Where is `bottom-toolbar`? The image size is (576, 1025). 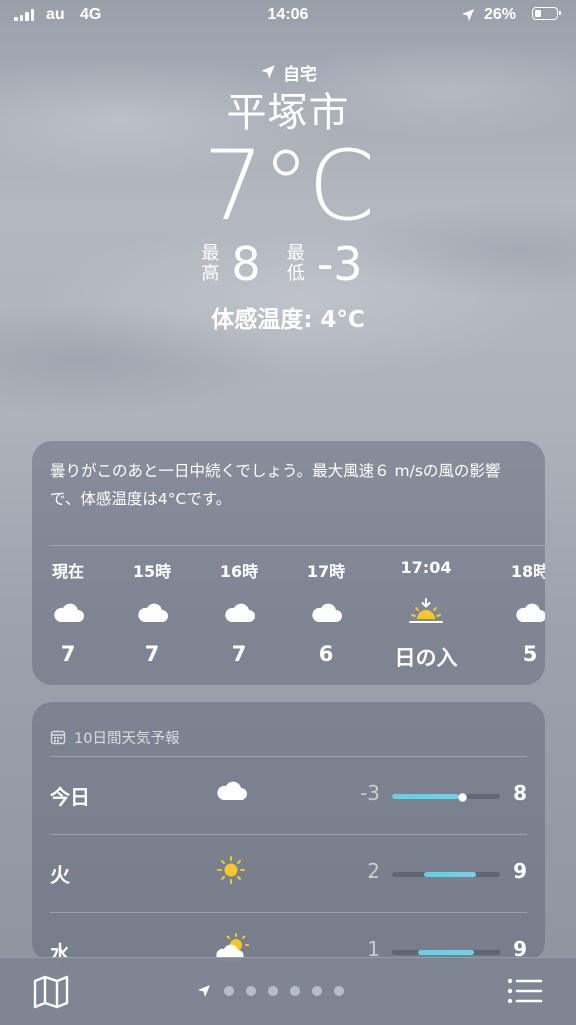
bottom-toolbar is located at coordinates (288, 991).